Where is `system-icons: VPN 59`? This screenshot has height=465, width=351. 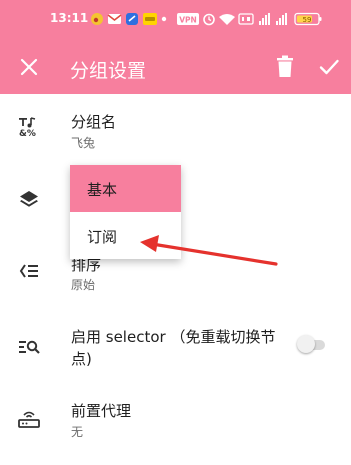
system-icons: VPN 59 is located at coordinates (249, 19).